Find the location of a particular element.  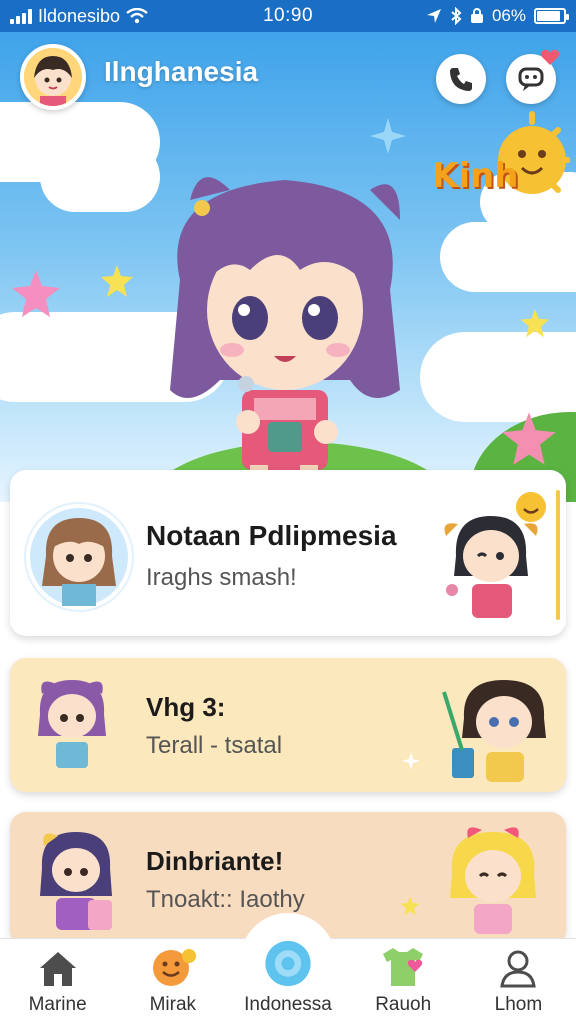

profile-icon is located at coordinates (518, 969).